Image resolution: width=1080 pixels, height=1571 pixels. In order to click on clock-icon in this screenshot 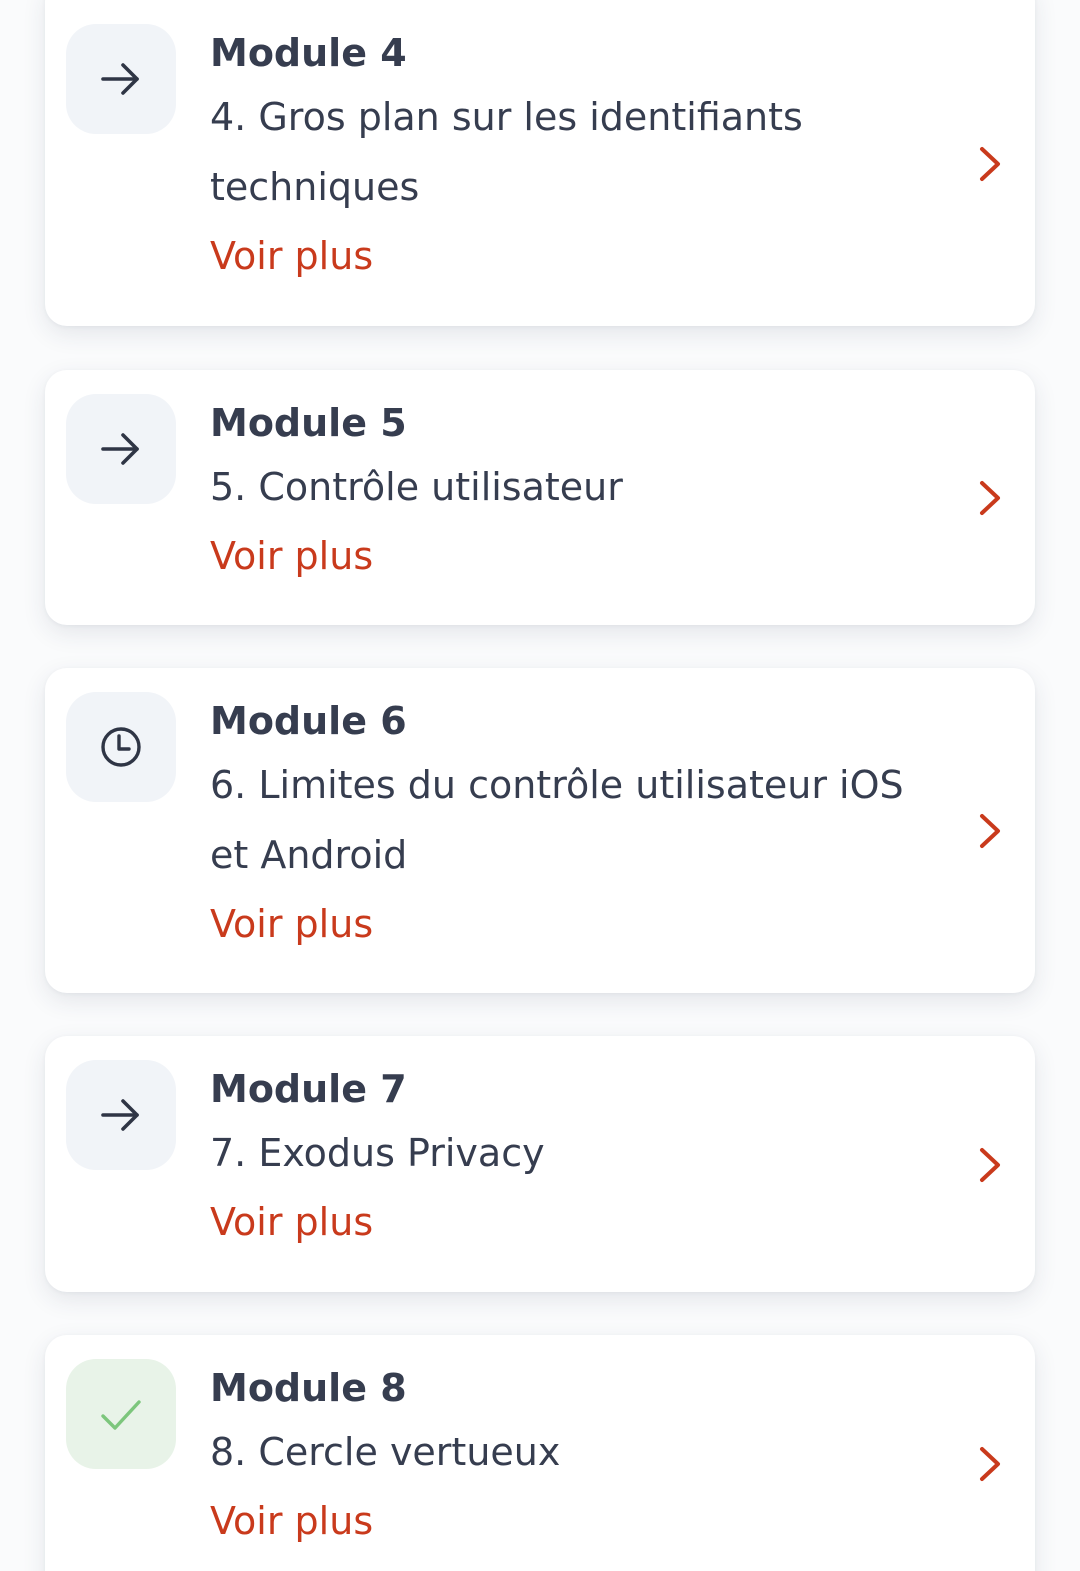, I will do `click(121, 747)`.